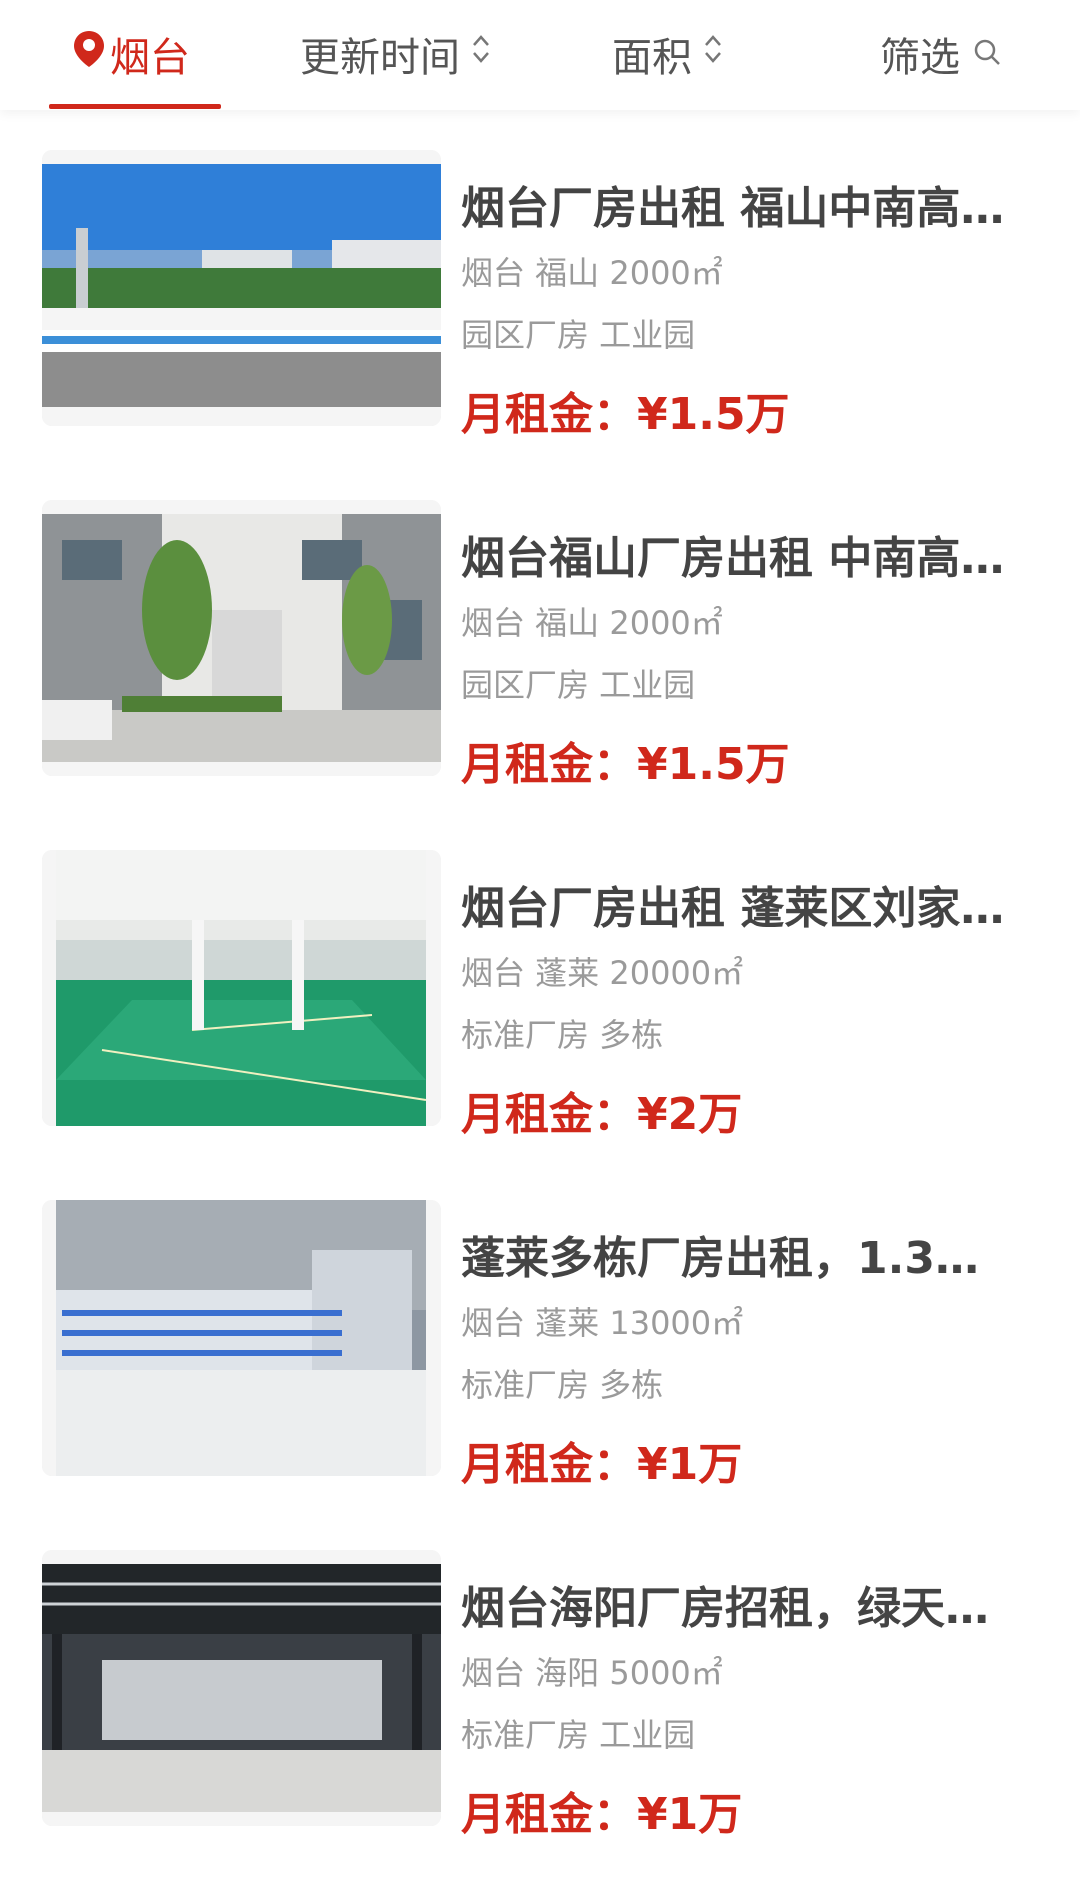  I want to click on tab-update-time-label: 更新时间, so click(380, 58).